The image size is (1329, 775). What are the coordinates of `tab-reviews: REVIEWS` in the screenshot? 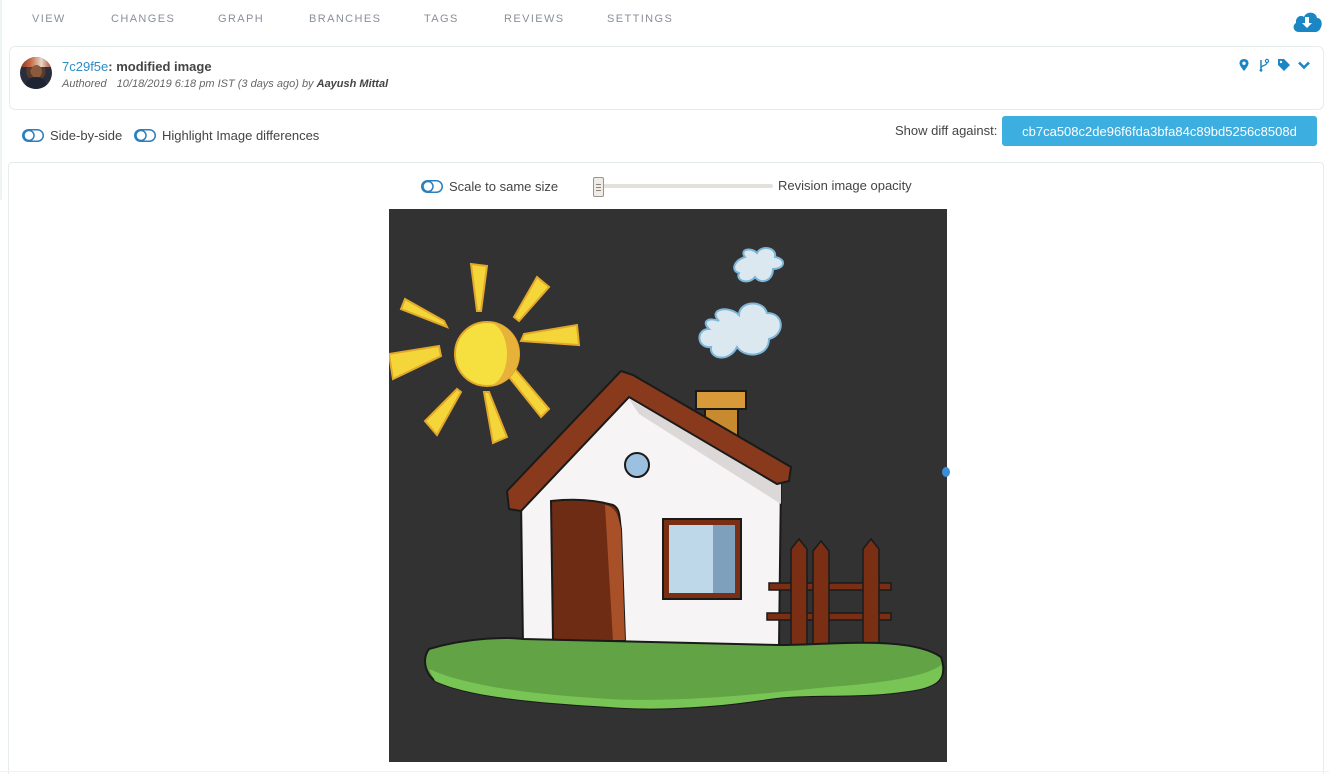 It's located at (534, 19).